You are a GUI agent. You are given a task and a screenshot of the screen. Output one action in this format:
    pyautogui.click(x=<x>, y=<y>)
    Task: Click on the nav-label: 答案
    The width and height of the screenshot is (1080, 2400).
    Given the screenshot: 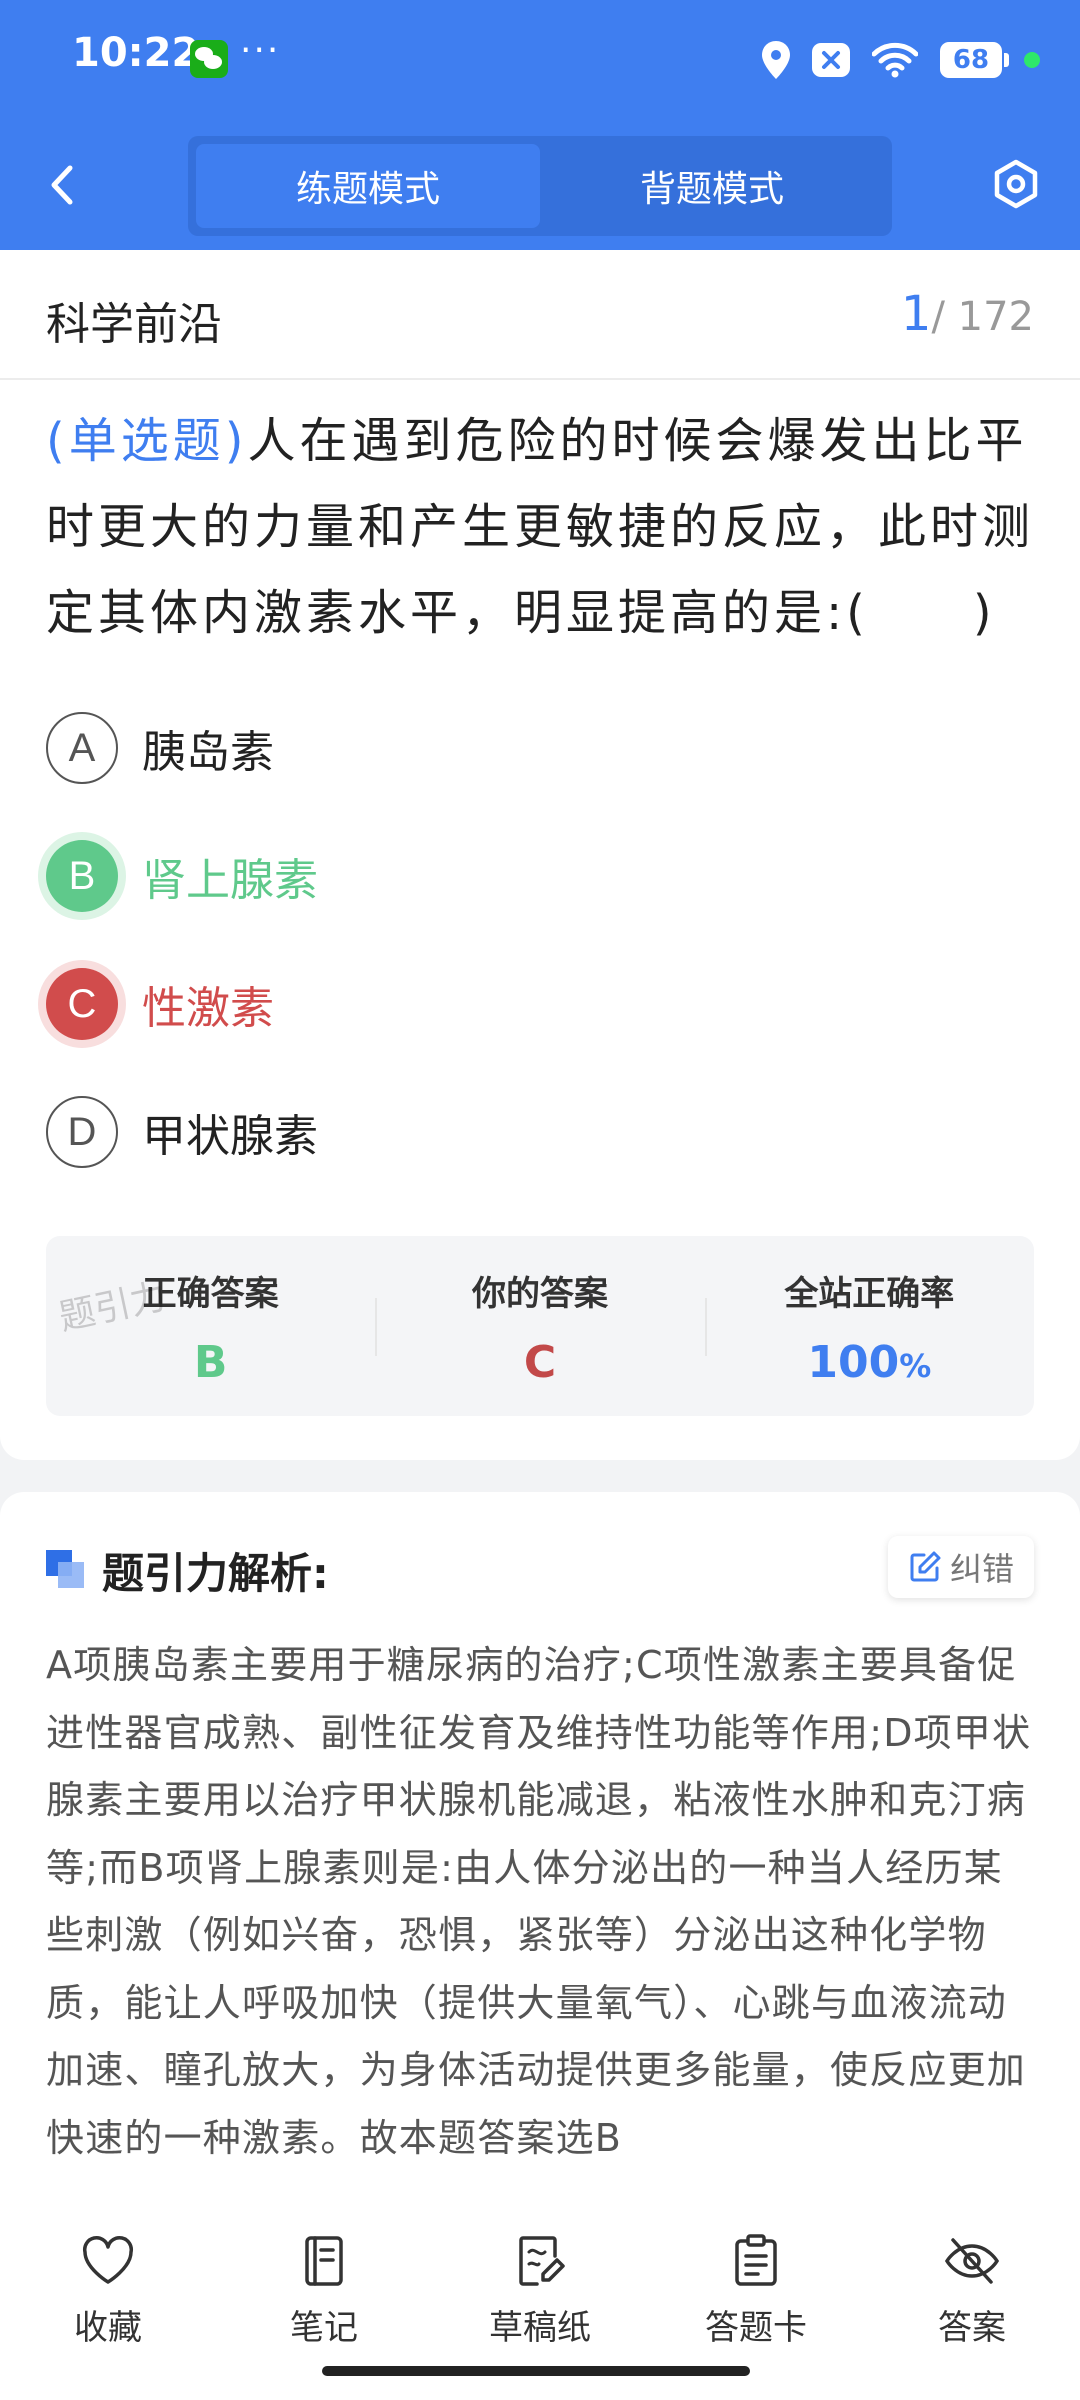 What is the action you would take?
    pyautogui.click(x=972, y=2328)
    